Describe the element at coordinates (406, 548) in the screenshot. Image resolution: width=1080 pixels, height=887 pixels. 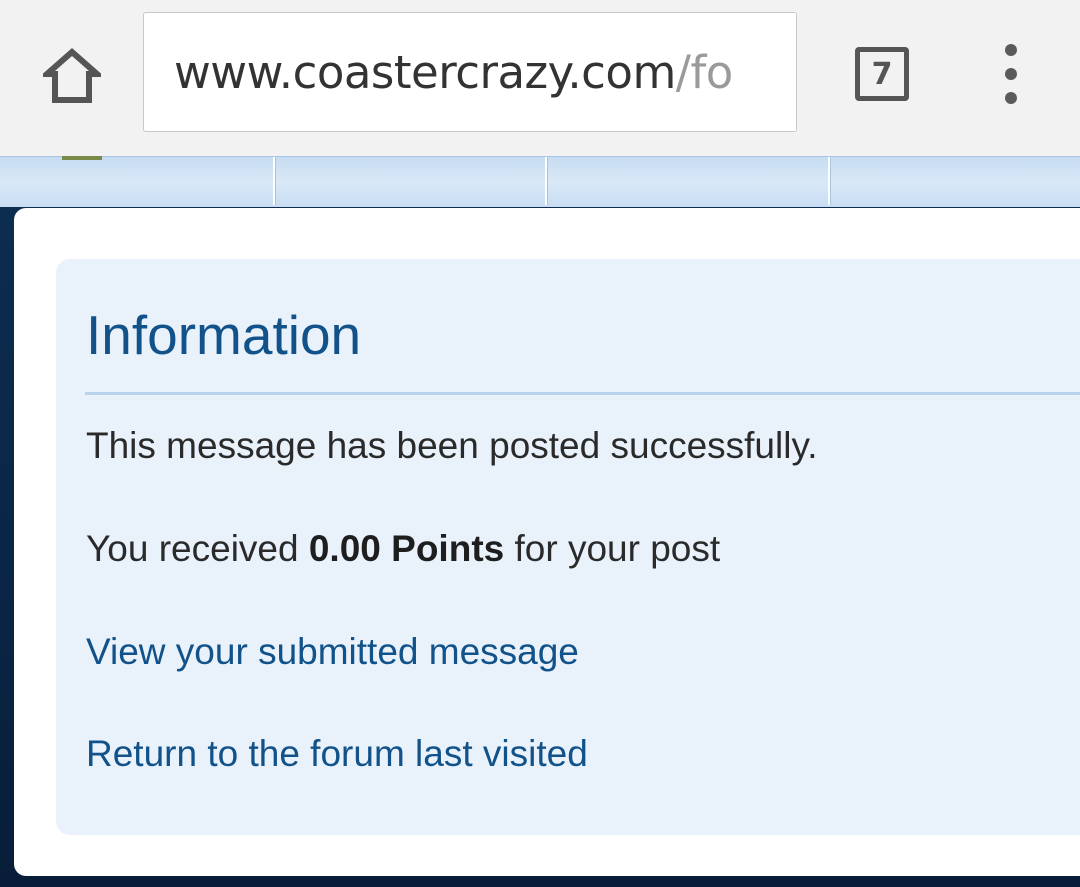
I see `points-value: 0.00 Points` at that location.